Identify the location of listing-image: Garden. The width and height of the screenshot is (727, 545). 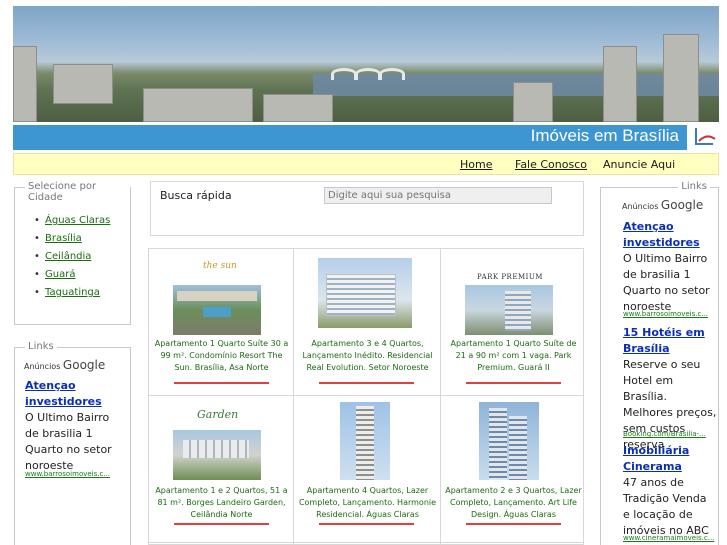
(217, 441).